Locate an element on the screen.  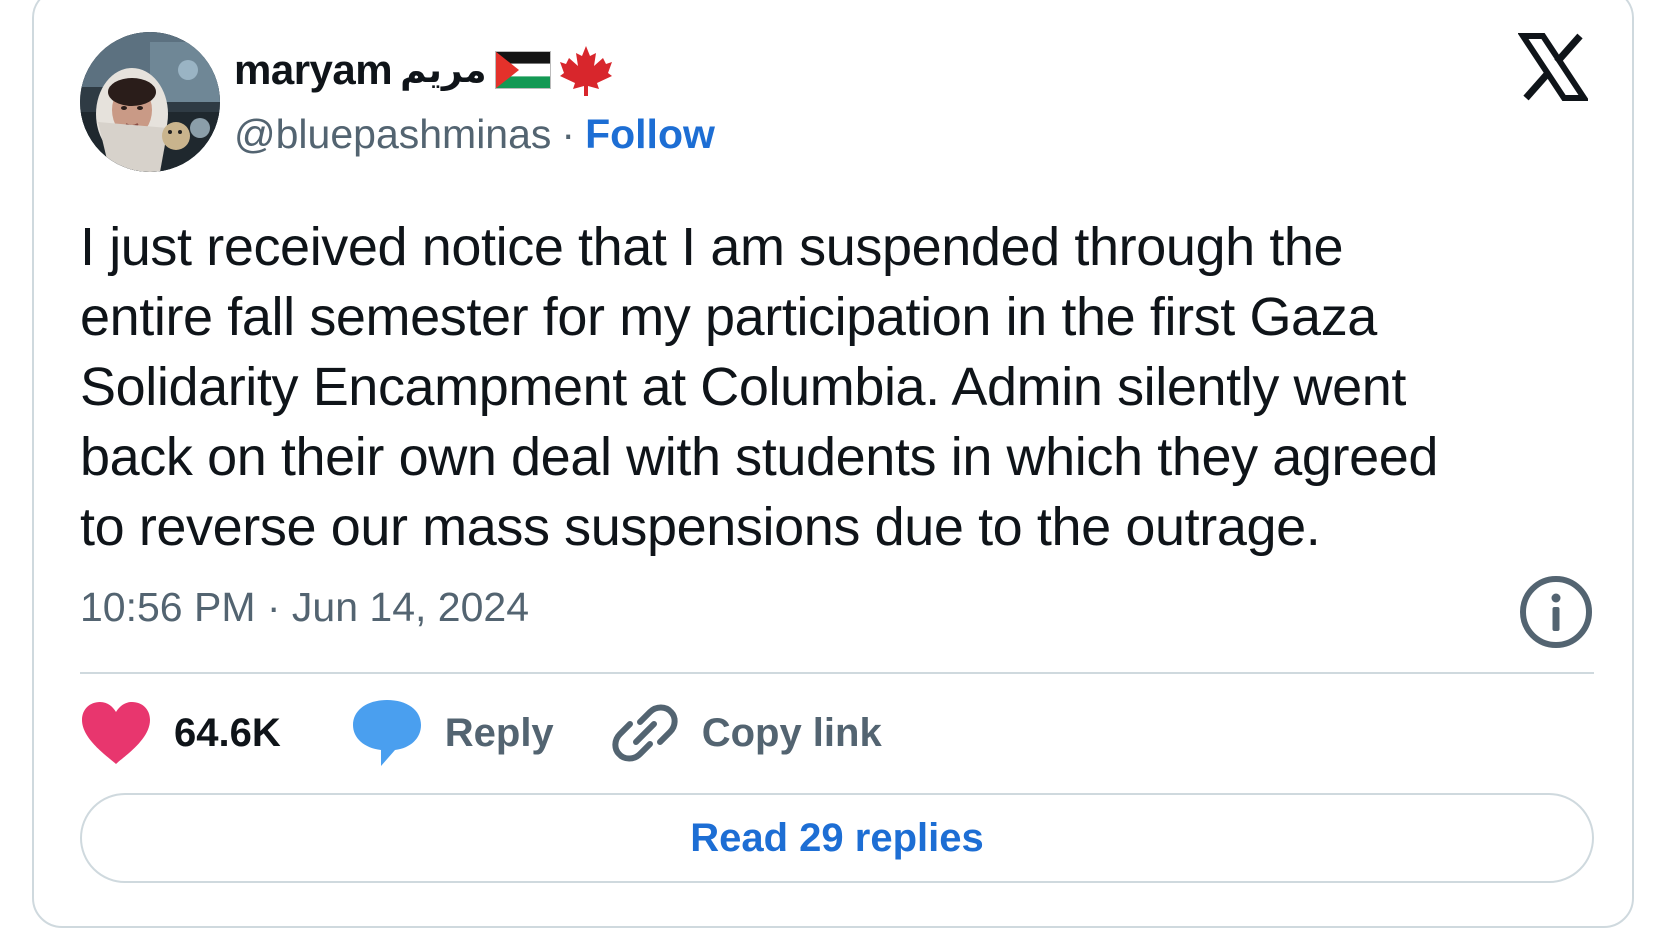
handle-row: @bluepashminas · Follow is located at coordinates (474, 134).